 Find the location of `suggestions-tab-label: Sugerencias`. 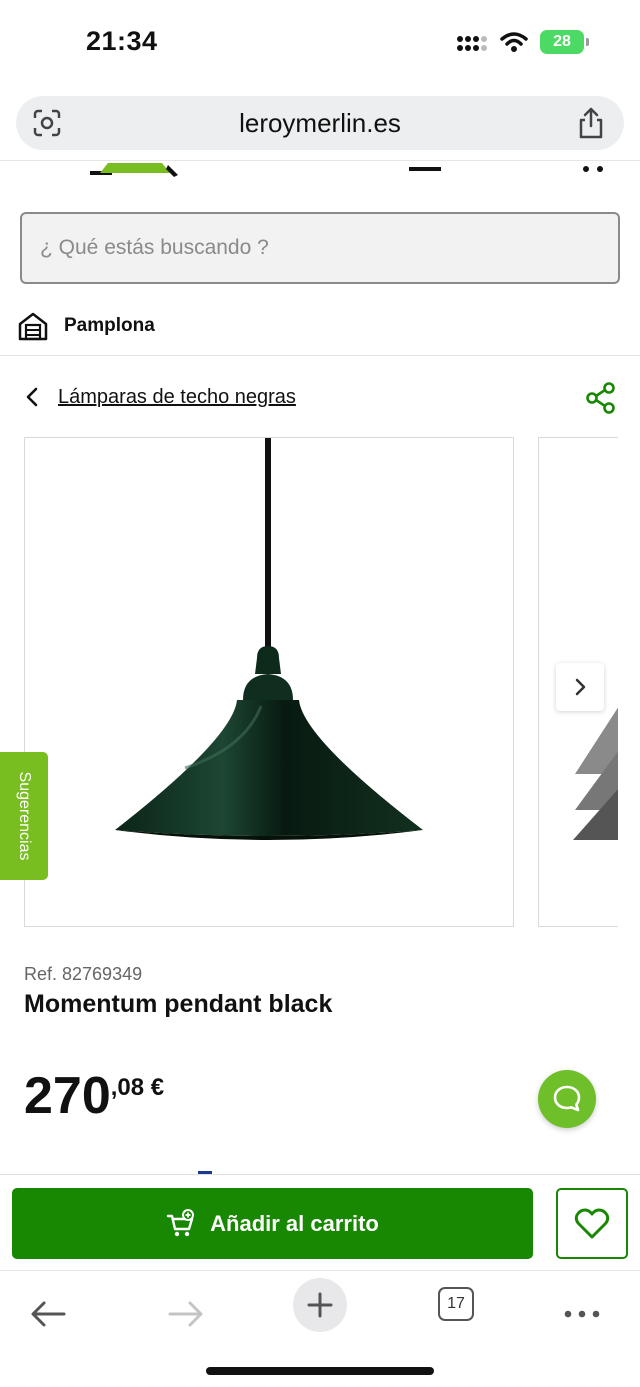

suggestions-tab-label: Sugerencias is located at coordinates (24, 816).